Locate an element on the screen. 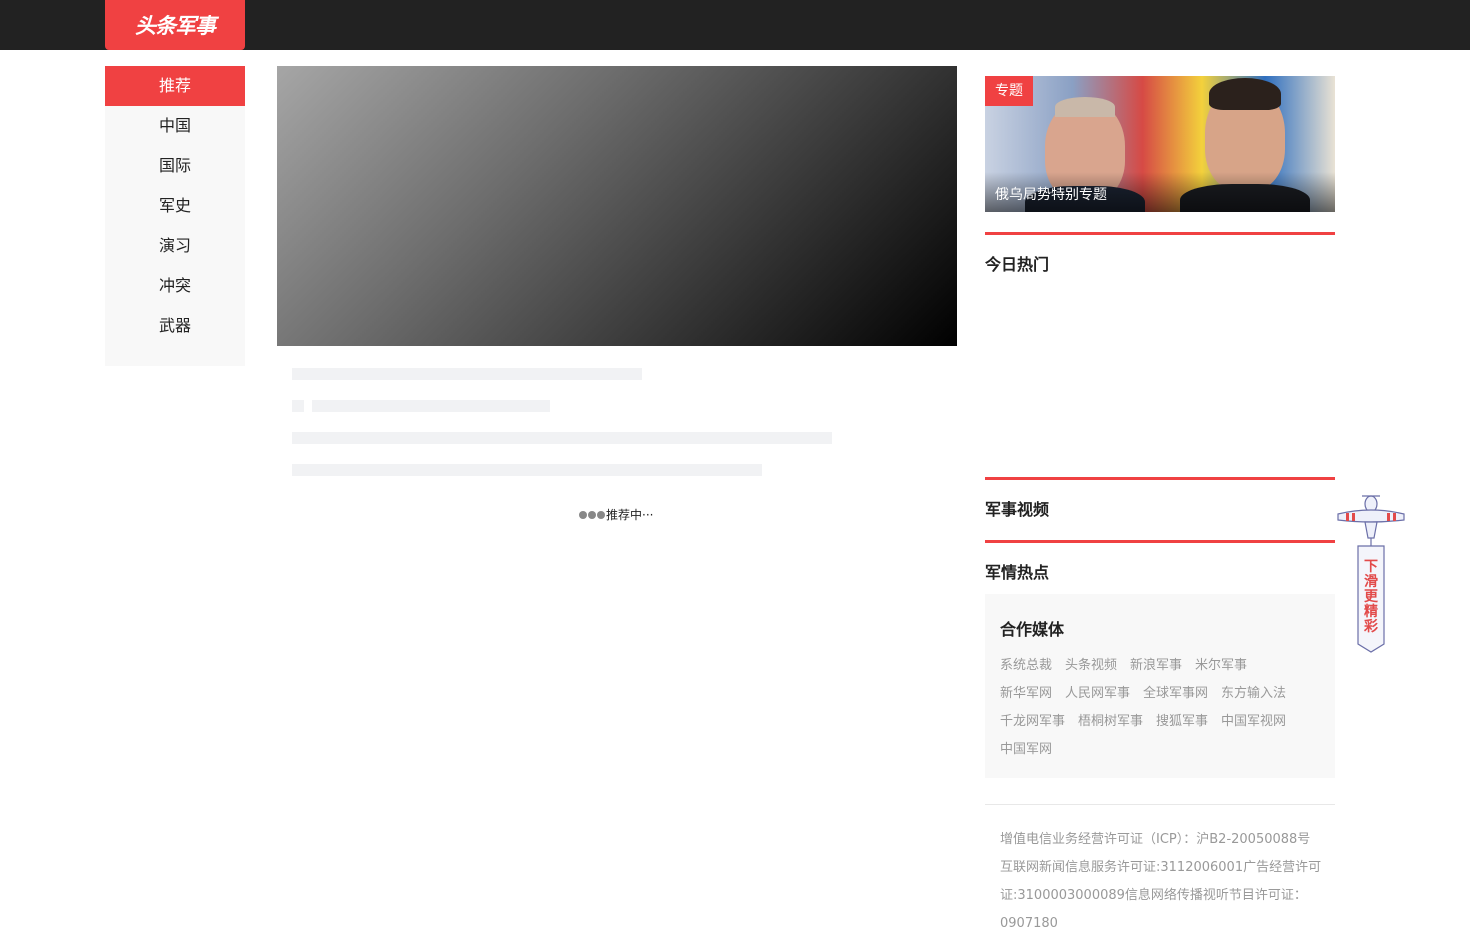 This screenshot has width=1470, height=938. military-hot-section: 军情热点 is located at coordinates (1160, 561).